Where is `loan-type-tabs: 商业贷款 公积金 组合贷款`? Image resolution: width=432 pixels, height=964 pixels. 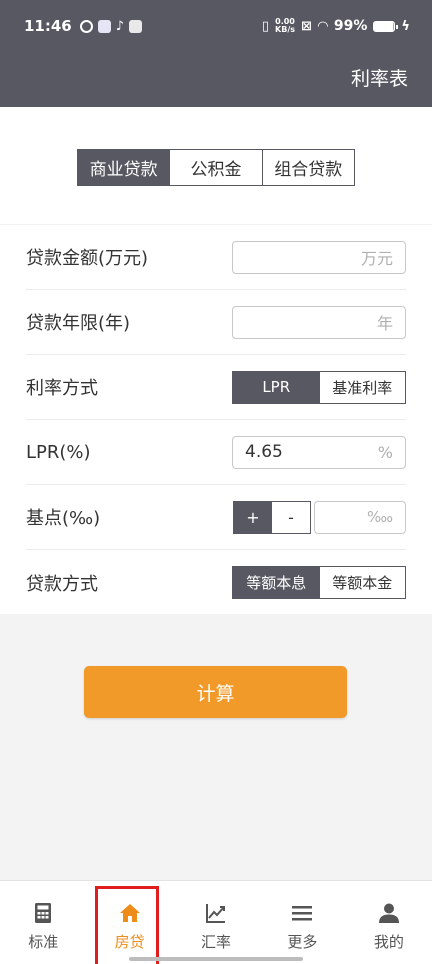
loan-type-tabs: 商业贷款 公积金 组合贷款 is located at coordinates (216, 167).